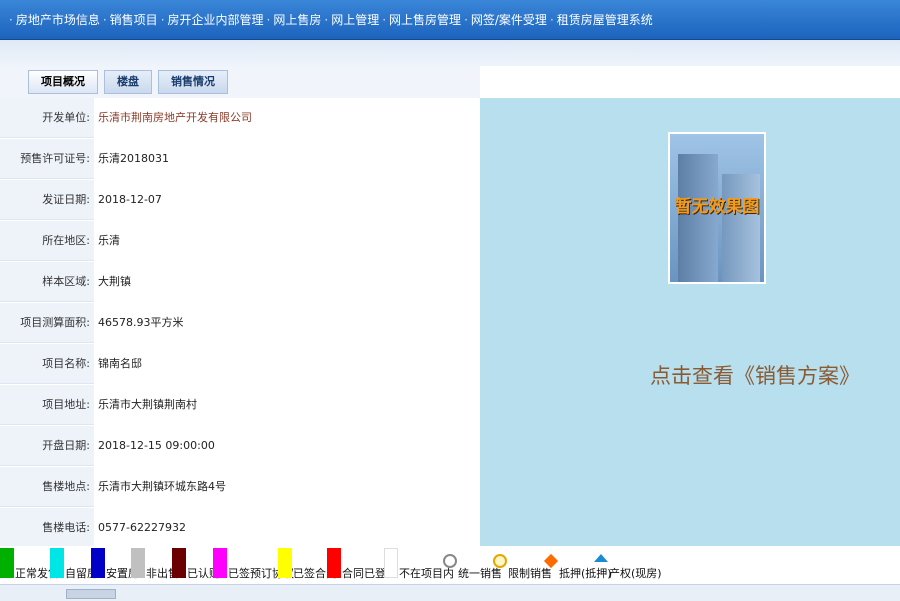 This screenshot has height=601, width=900. Describe the element at coordinates (240, 405) in the screenshot. I see `info-row-project-address: 项目地址: 乐清市大荆镇荆南村` at that location.